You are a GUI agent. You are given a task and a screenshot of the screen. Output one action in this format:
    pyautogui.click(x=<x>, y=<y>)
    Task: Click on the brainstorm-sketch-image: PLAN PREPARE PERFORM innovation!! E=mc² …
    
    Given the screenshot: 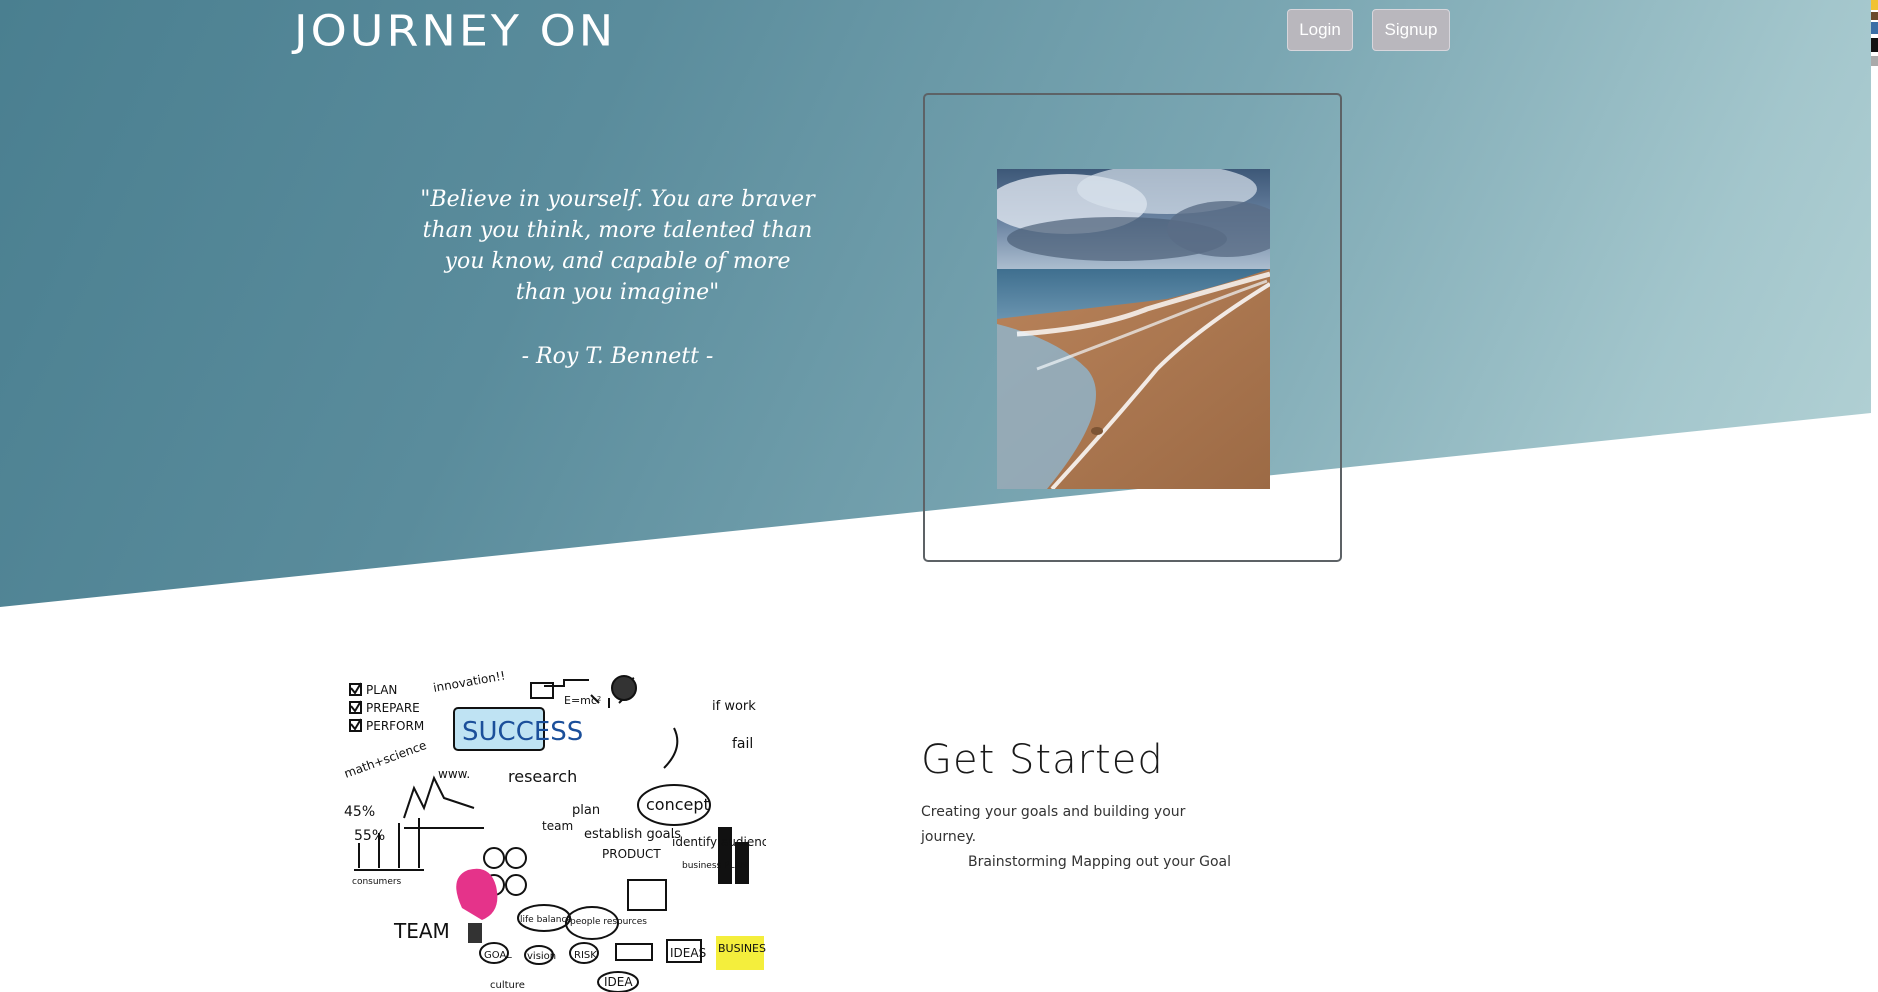 What is the action you would take?
    pyautogui.click(x=555, y=830)
    